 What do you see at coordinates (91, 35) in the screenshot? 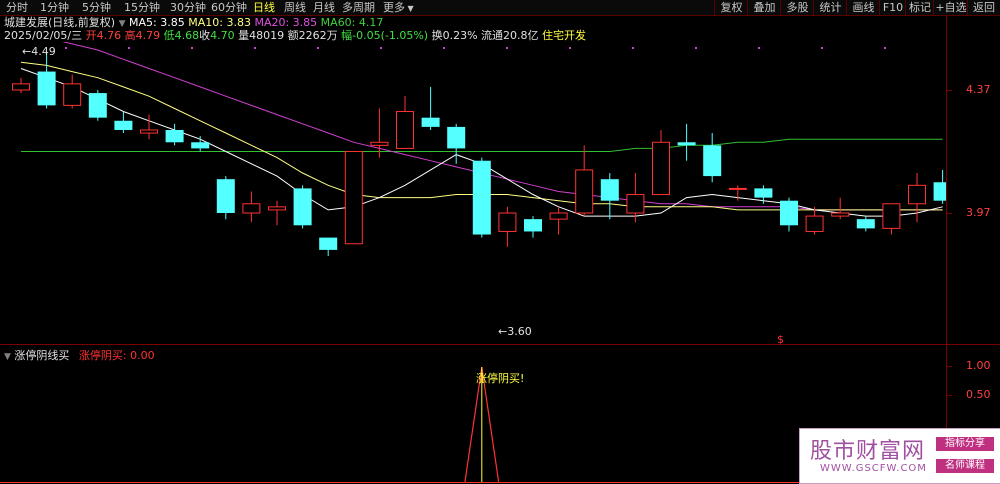
I see `open-label: 开` at bounding box center [91, 35].